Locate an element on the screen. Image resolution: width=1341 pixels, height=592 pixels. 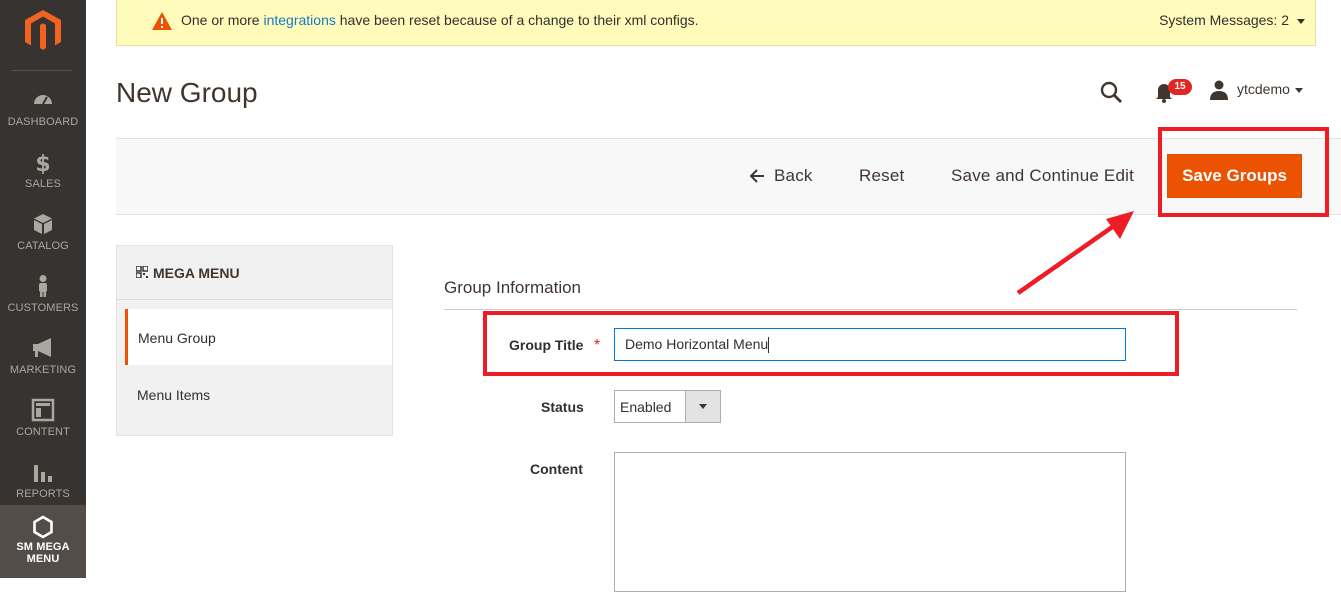
megaphone-icon is located at coordinates (42, 347).